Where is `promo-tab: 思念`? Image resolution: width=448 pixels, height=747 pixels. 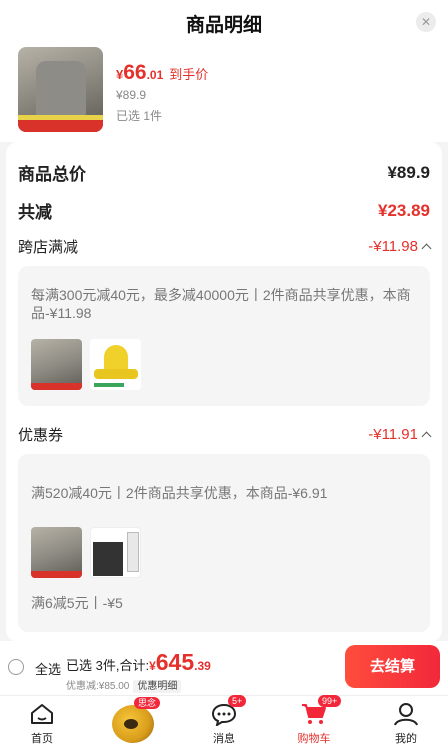
promo-tab: 思念 is located at coordinates (134, 720).